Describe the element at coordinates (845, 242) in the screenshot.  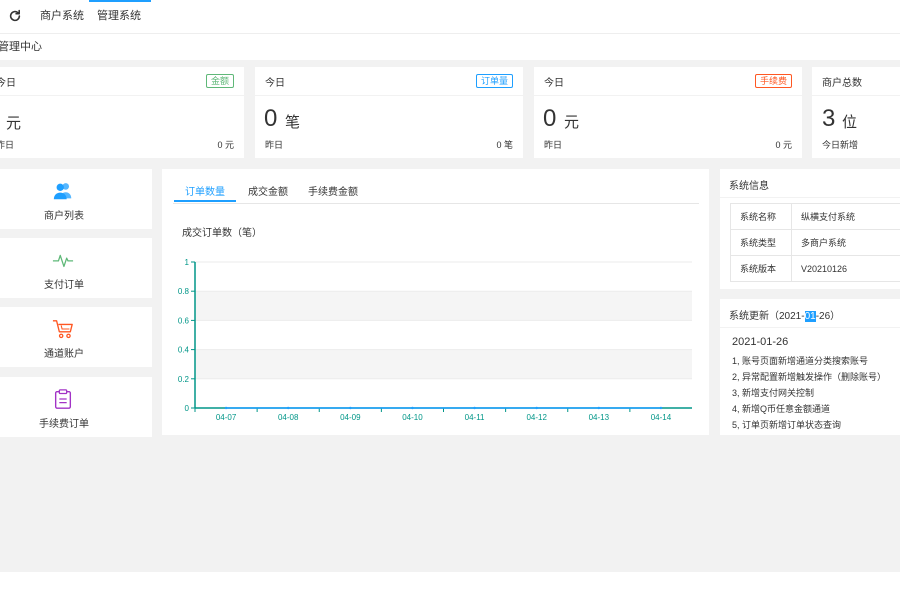
I see `info-value: 多商户系统` at that location.